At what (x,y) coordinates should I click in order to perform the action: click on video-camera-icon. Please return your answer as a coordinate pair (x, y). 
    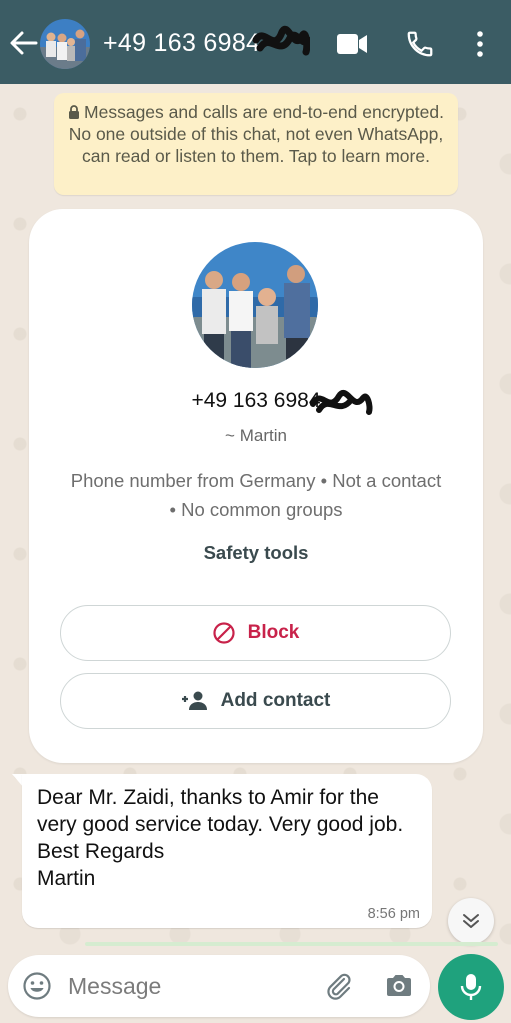
    Looking at the image, I should click on (352, 44).